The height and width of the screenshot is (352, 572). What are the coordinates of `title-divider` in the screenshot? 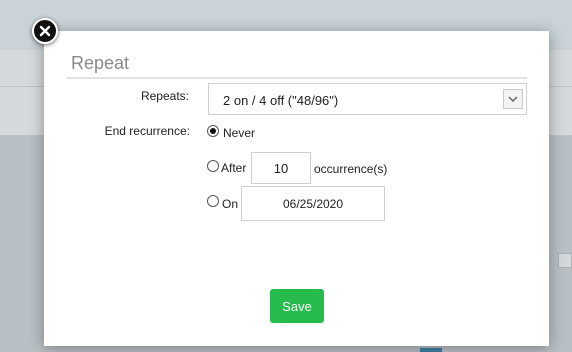 It's located at (296, 78).